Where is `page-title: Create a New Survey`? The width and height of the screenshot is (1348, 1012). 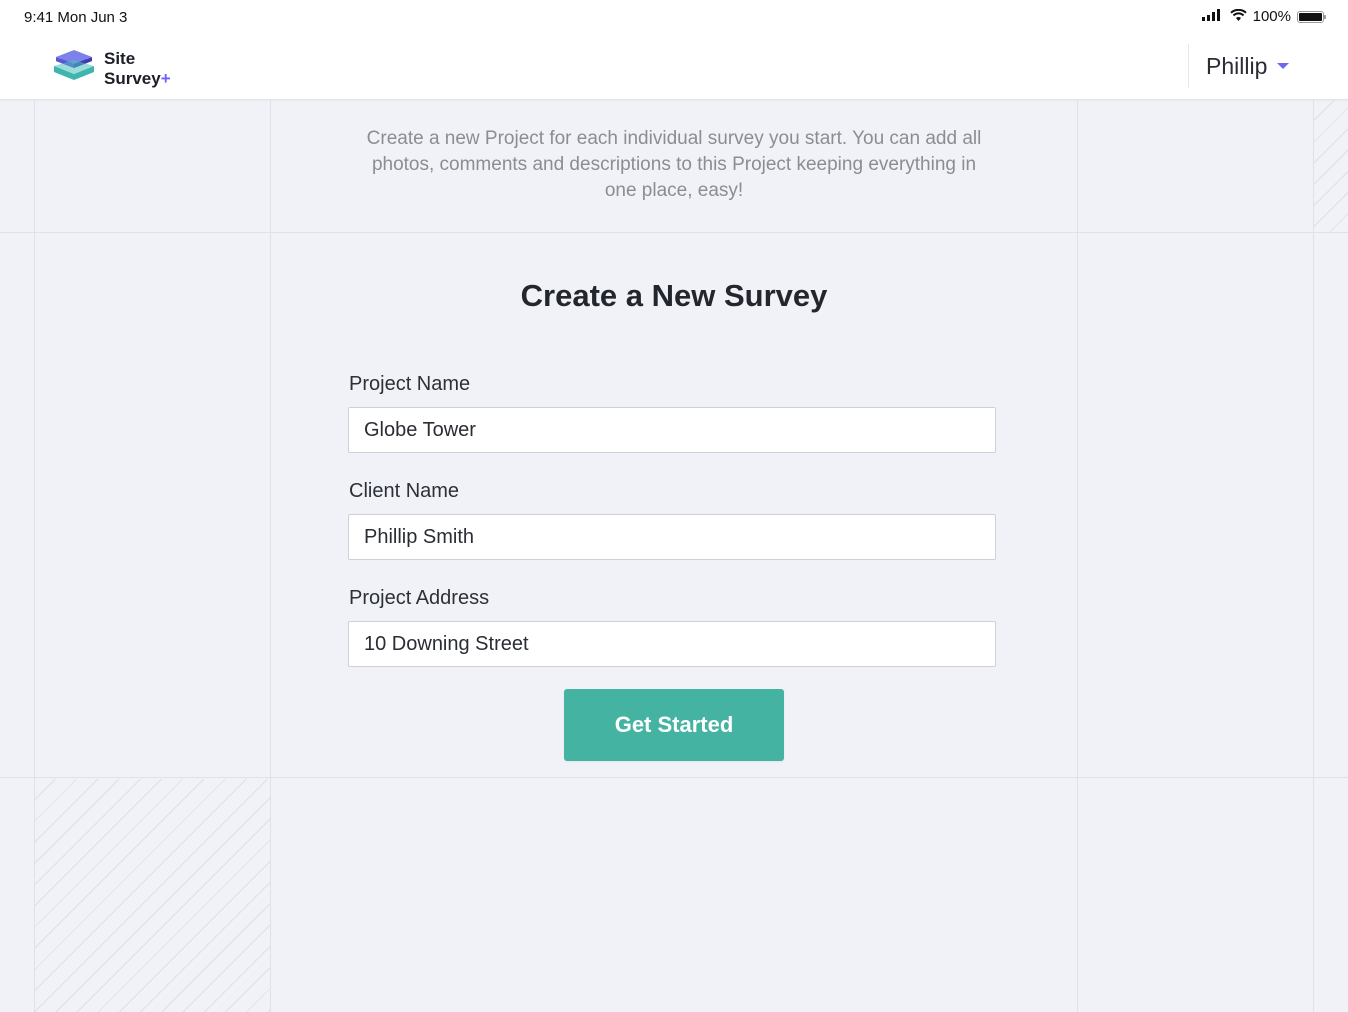
page-title: Create a New Survey is located at coordinates (674, 295).